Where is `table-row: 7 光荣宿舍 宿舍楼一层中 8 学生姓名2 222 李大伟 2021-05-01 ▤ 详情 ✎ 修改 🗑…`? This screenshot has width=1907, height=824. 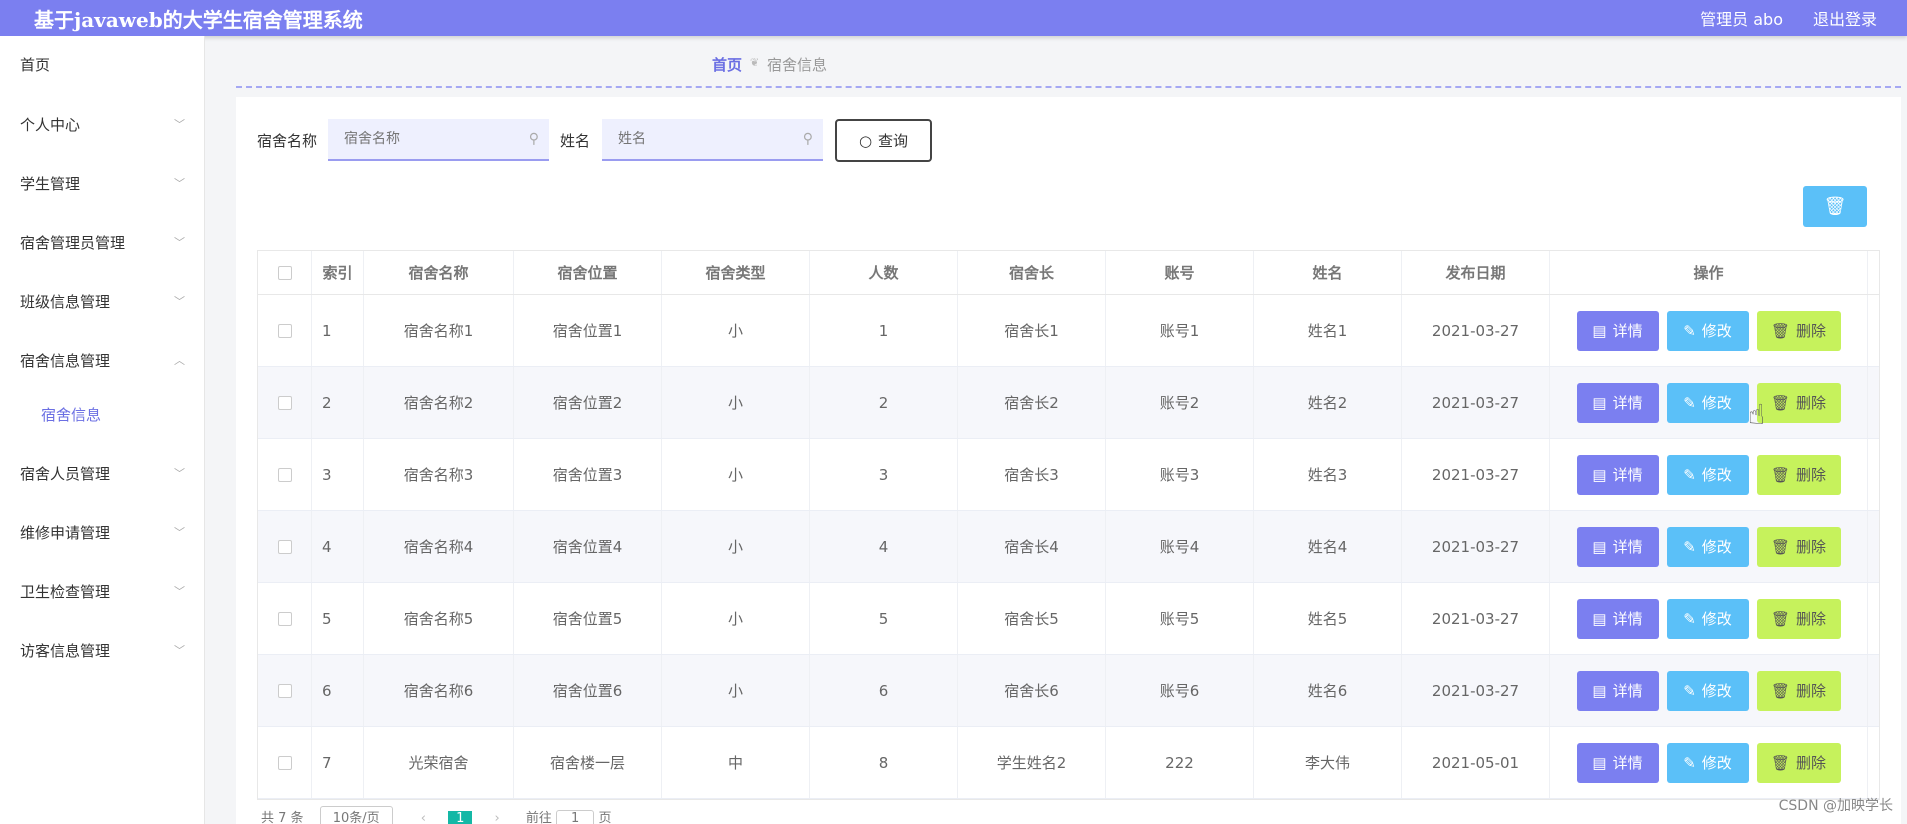
table-row: 7 光荣宿舍 宿舍楼一层中 8 学生姓名2 222 李大伟 2021-05-01 ▤ 详情 ✎ 修改 🗑… is located at coordinates (1068, 763).